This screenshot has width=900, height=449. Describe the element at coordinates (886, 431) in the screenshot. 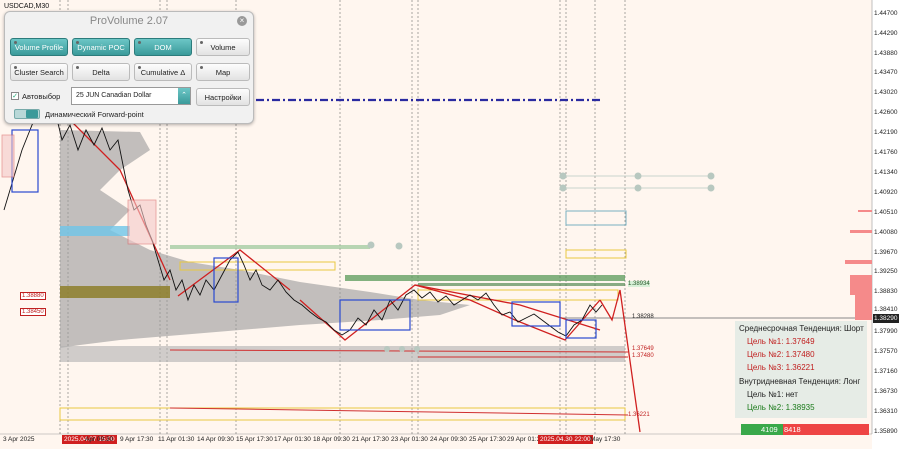

I see `price-tick: 1.35890` at that location.